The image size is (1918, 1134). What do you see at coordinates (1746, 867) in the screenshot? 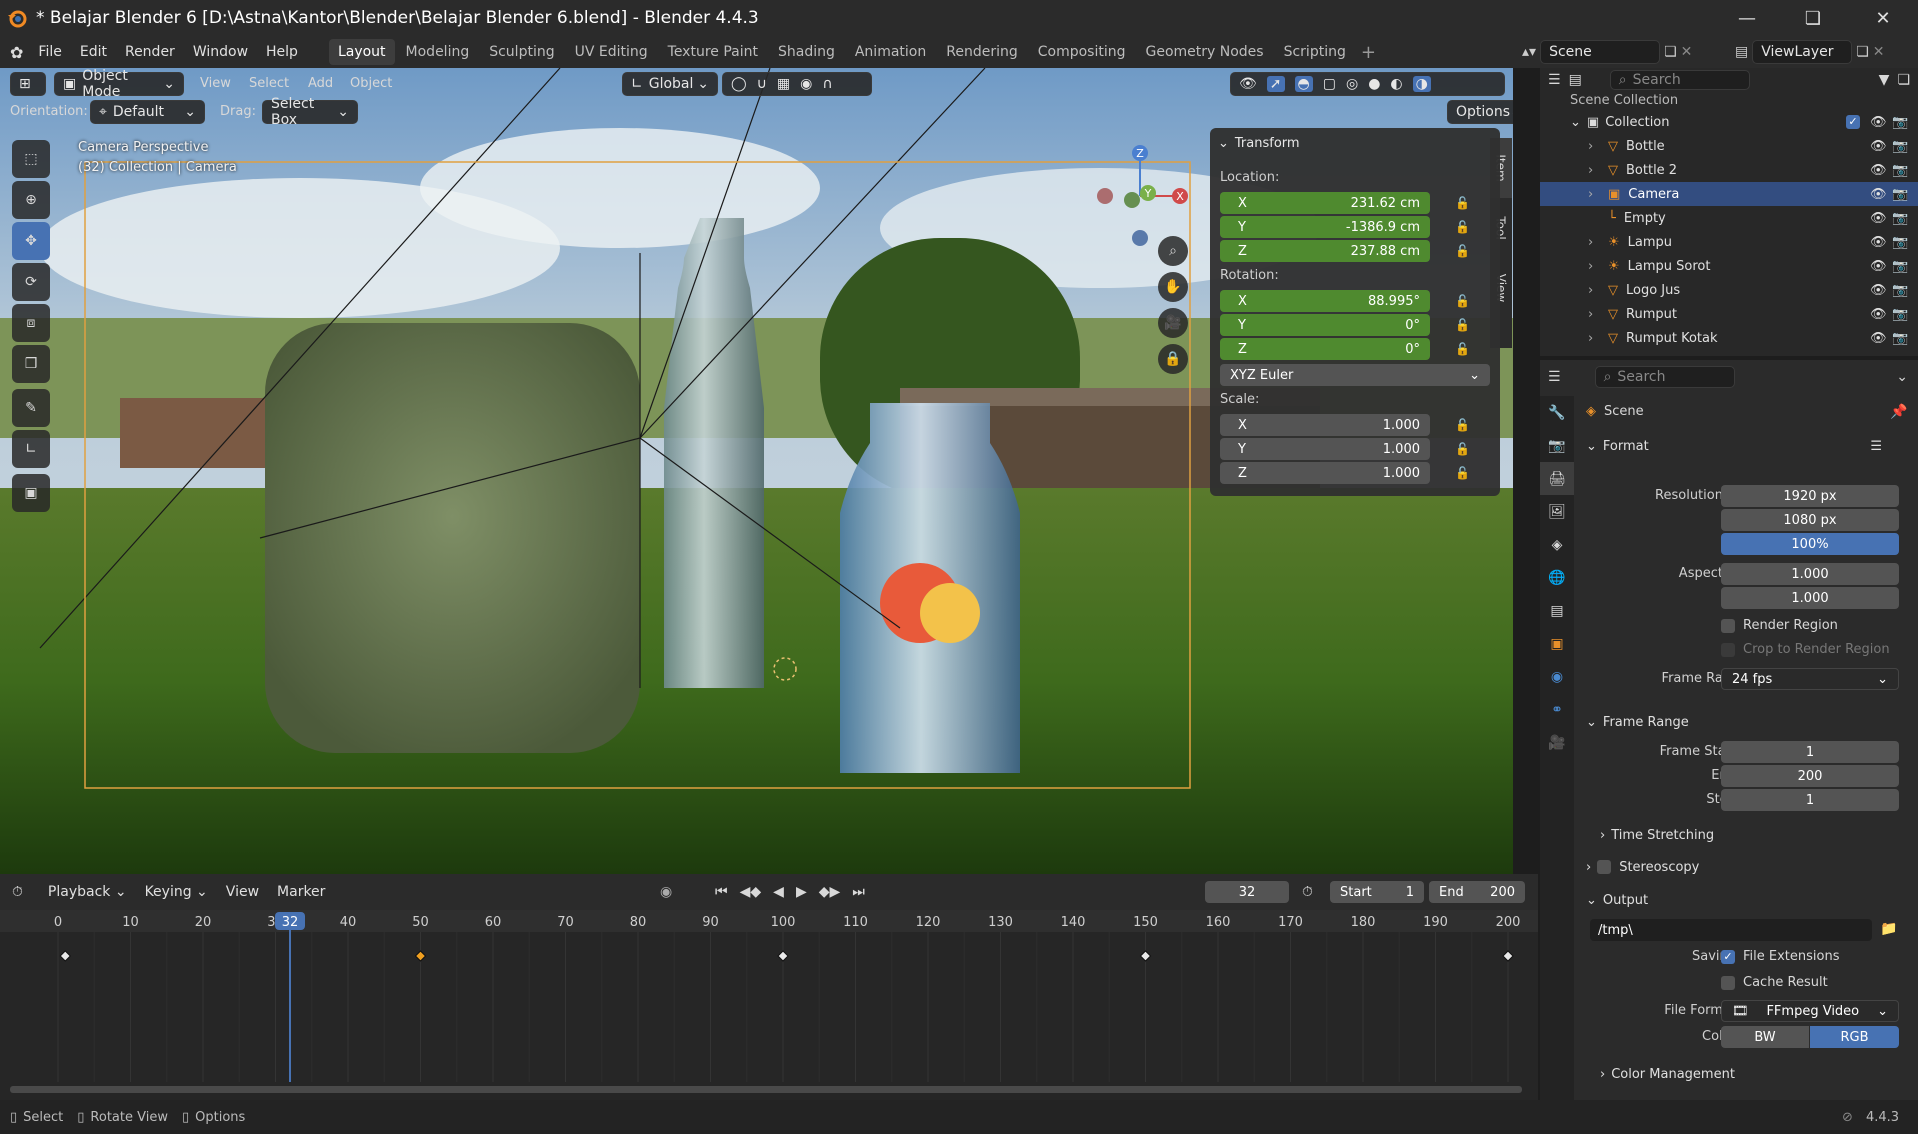
I see `stereoscopy-panel-header: › Stereoscopy` at bounding box center [1746, 867].